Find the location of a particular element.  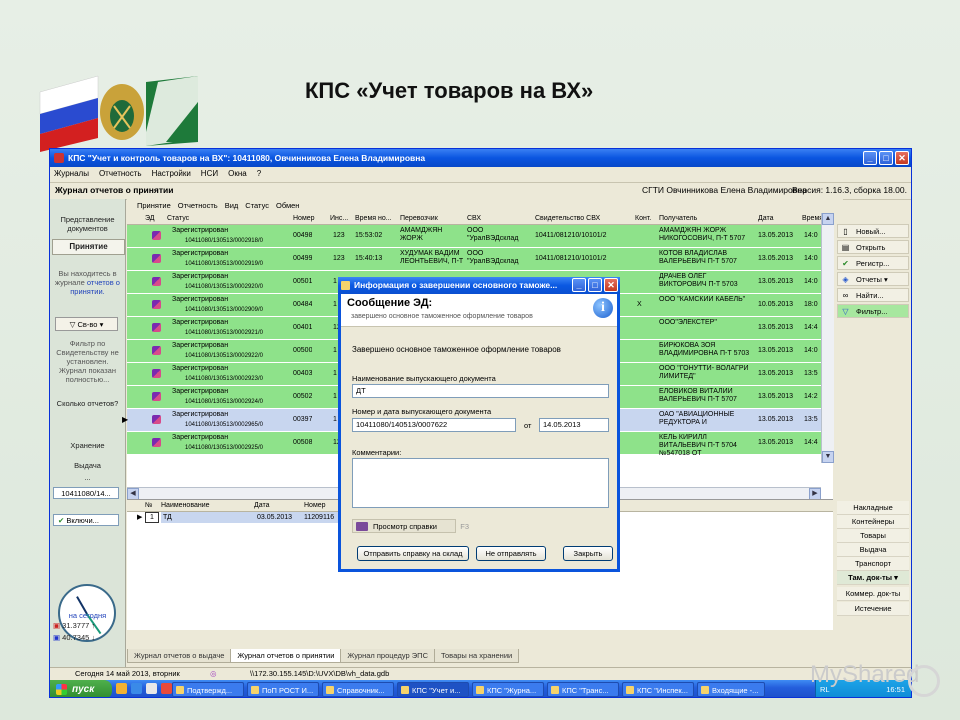

list-expiry: Истечение is located at coordinates (873, 609).